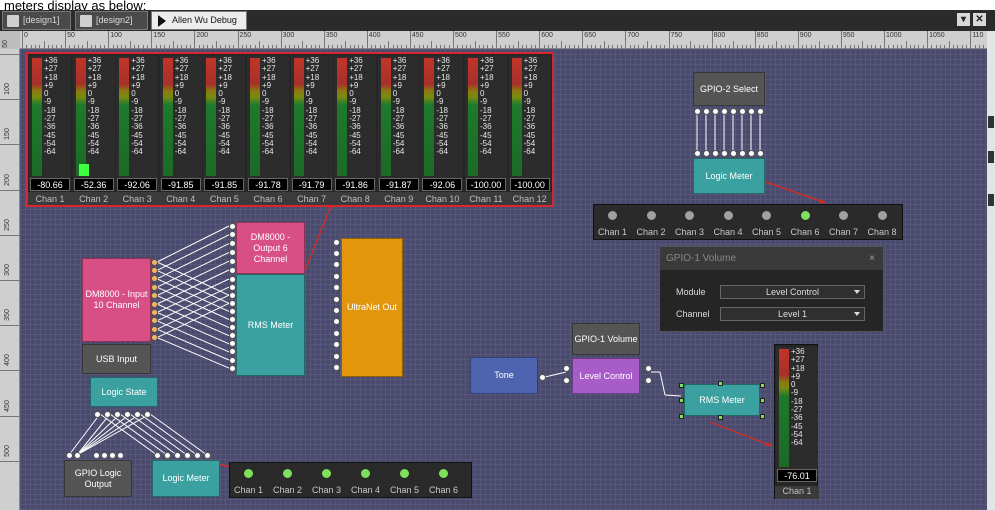  Describe the element at coordinates (872, 258) in the screenshot. I see `dialog-close-icon: ×` at that location.